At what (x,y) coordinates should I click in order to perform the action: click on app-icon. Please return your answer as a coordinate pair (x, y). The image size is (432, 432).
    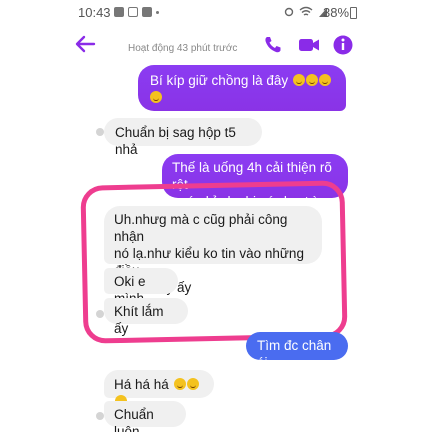
    Looking at the image, I should click on (147, 12).